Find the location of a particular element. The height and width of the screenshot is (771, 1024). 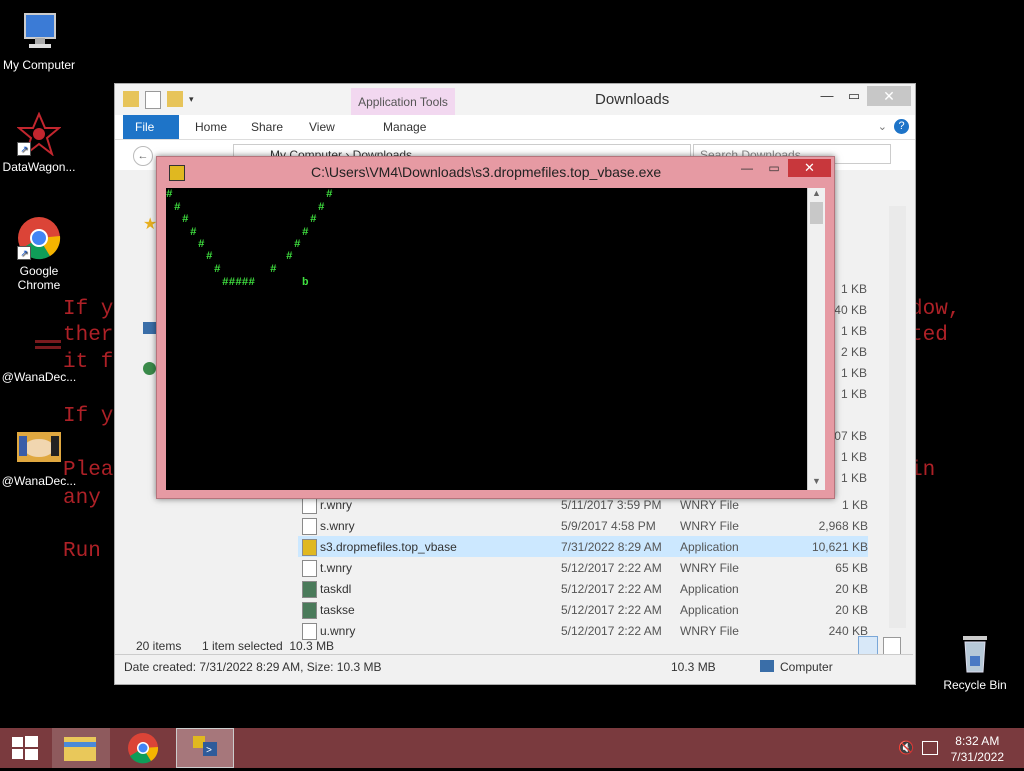

file-size: 1 KB is located at coordinates (854, 505).